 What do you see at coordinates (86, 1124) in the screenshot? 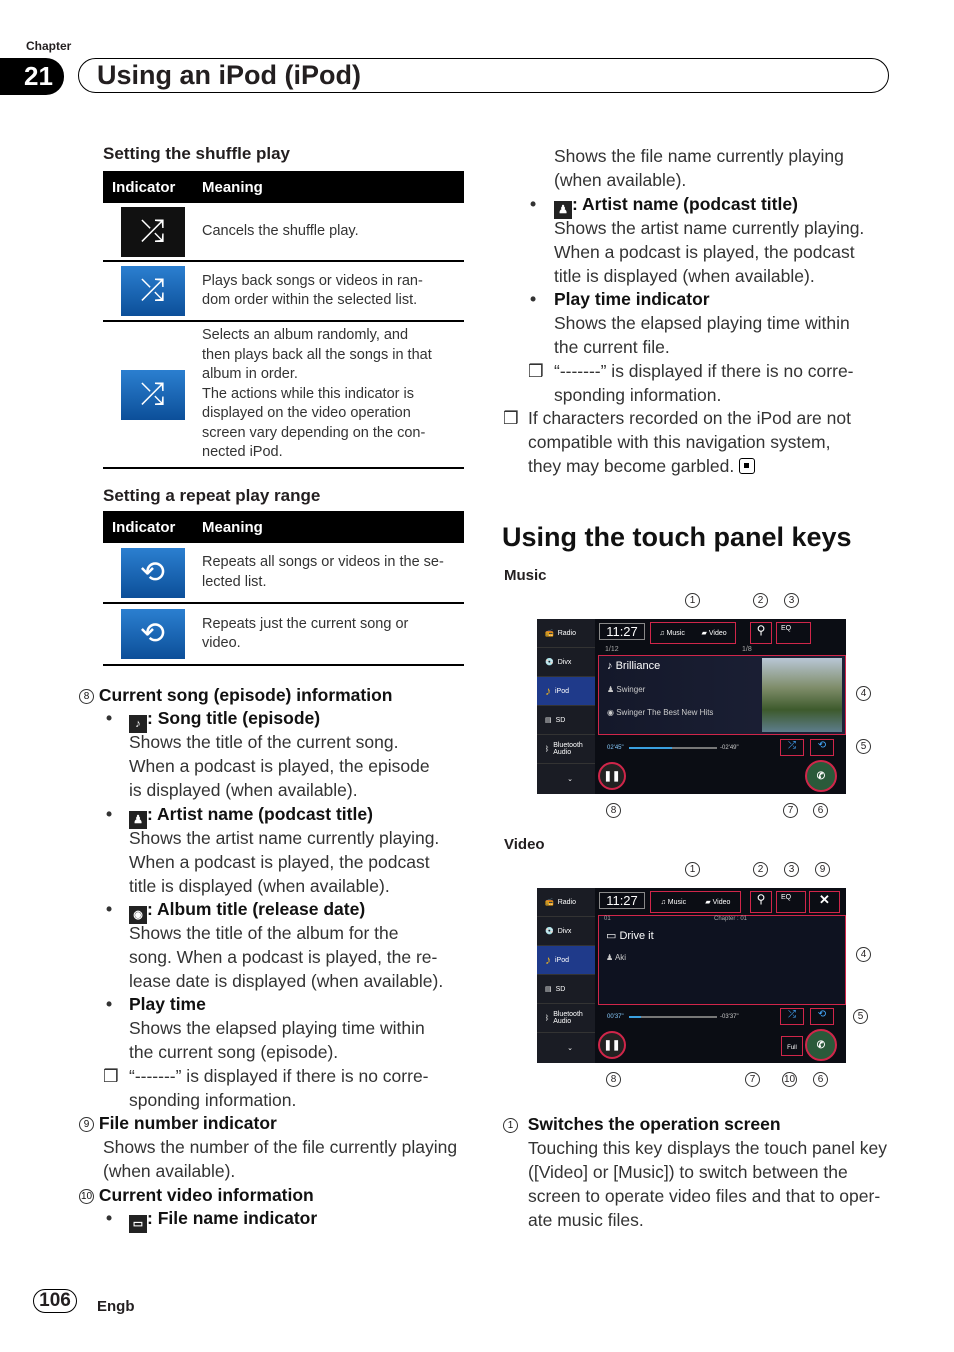
I see `callout-9: 9` at bounding box center [86, 1124].